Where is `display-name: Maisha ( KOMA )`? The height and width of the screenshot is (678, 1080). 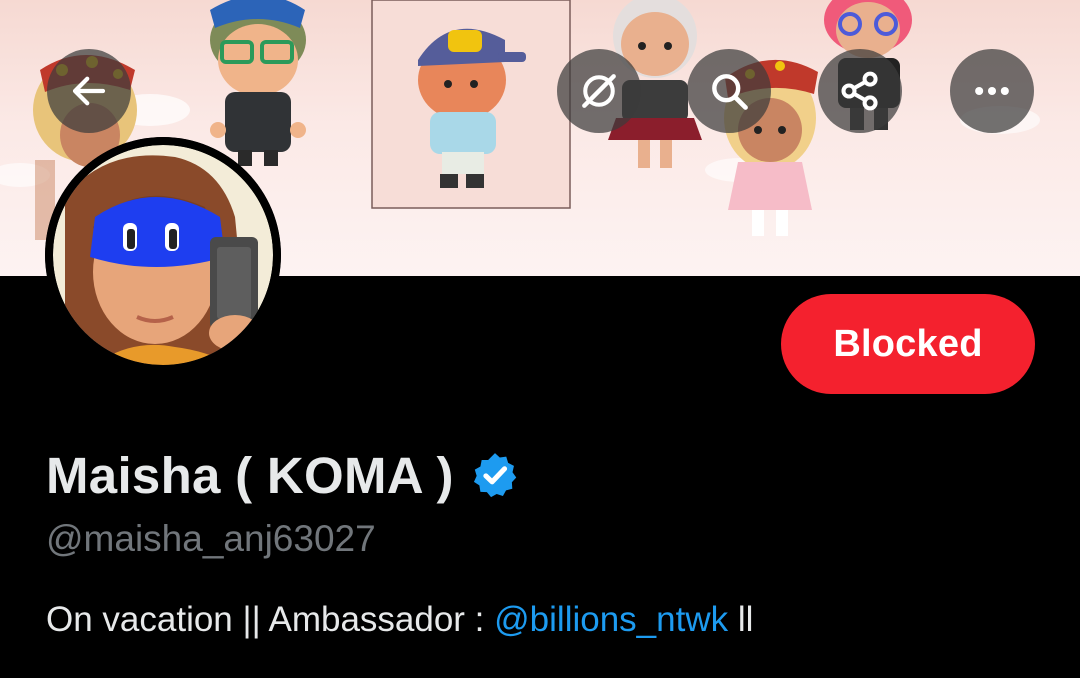
display-name: Maisha ( KOMA ) is located at coordinates (250, 475).